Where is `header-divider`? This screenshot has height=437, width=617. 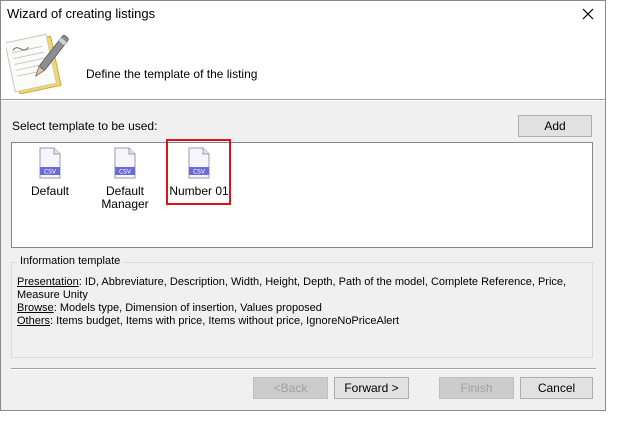
header-divider is located at coordinates (303, 100).